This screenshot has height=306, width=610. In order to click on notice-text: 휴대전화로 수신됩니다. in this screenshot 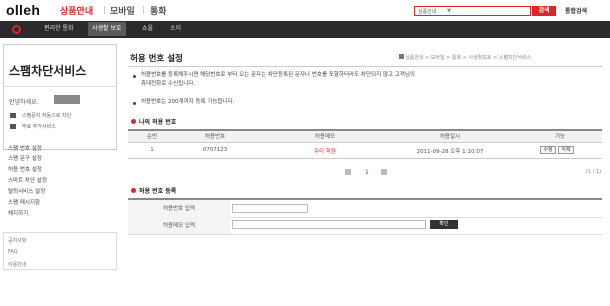, I will do `click(168, 84)`.